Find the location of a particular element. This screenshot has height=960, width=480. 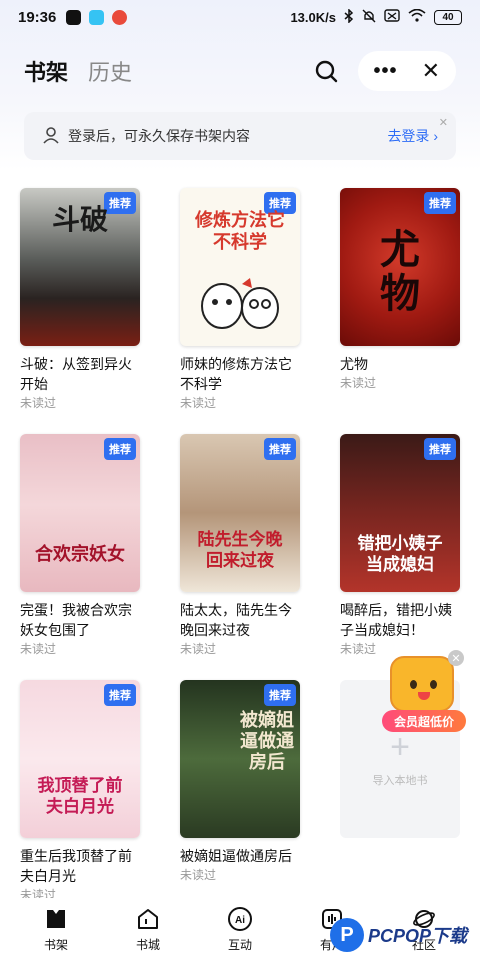

watermark-logo: P is located at coordinates (347, 935).